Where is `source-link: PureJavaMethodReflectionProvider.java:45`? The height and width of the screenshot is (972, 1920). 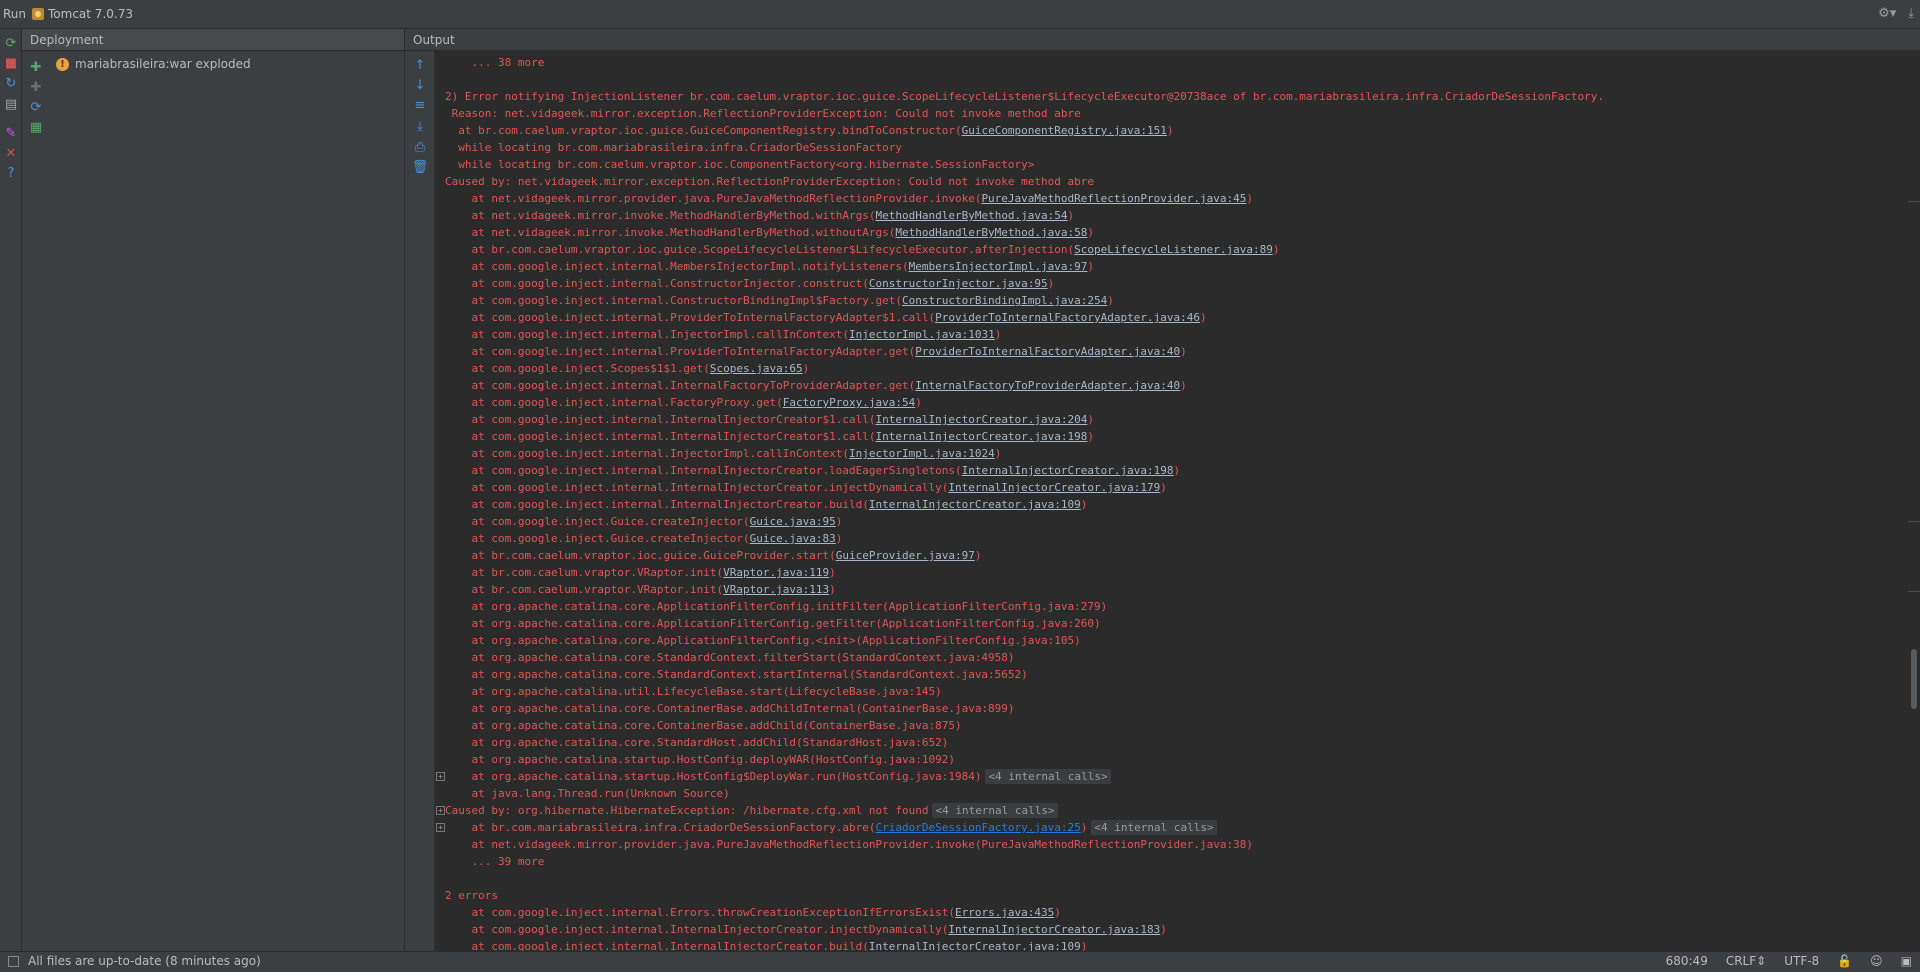 source-link: PureJavaMethodReflectionProvider.java:45 is located at coordinates (1113, 198).